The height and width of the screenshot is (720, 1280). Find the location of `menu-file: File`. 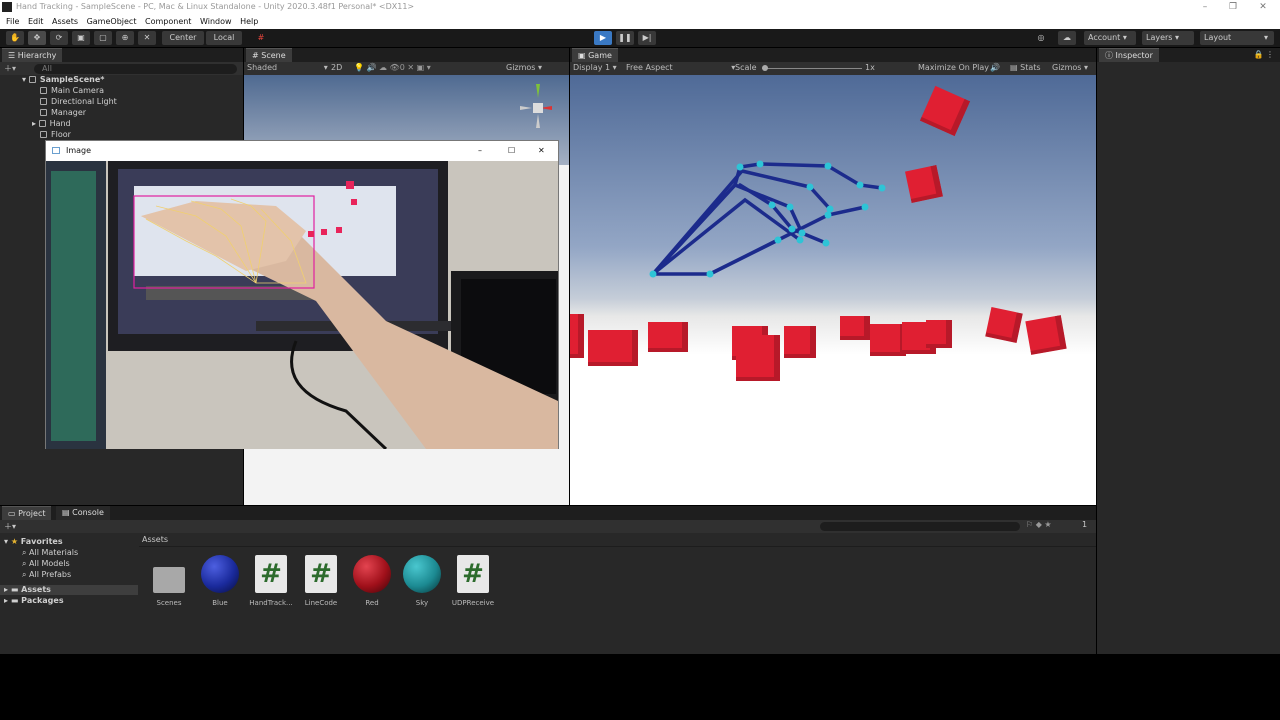

menu-file: File is located at coordinates (12, 22).